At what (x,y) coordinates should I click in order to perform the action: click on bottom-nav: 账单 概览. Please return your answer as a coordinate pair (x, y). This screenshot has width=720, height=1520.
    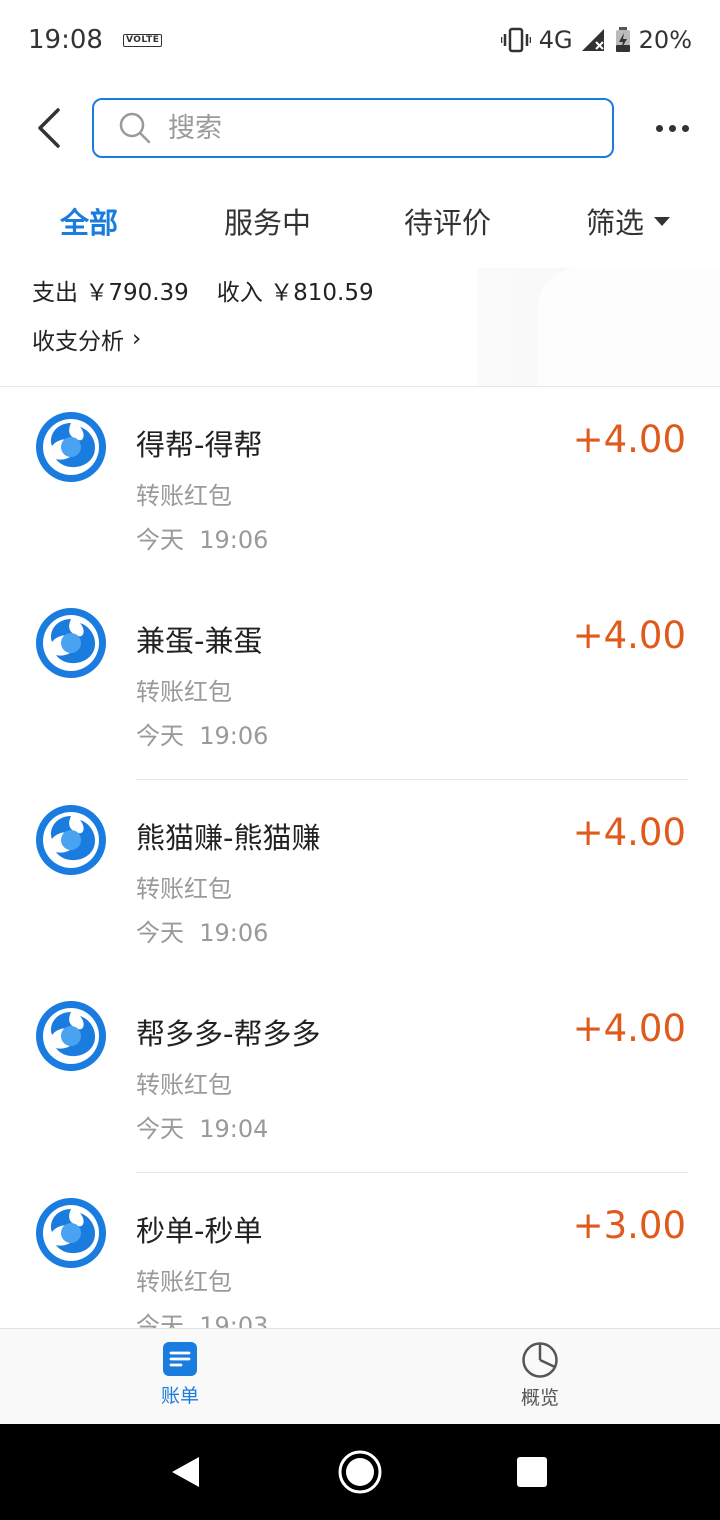
    Looking at the image, I should click on (360, 1376).